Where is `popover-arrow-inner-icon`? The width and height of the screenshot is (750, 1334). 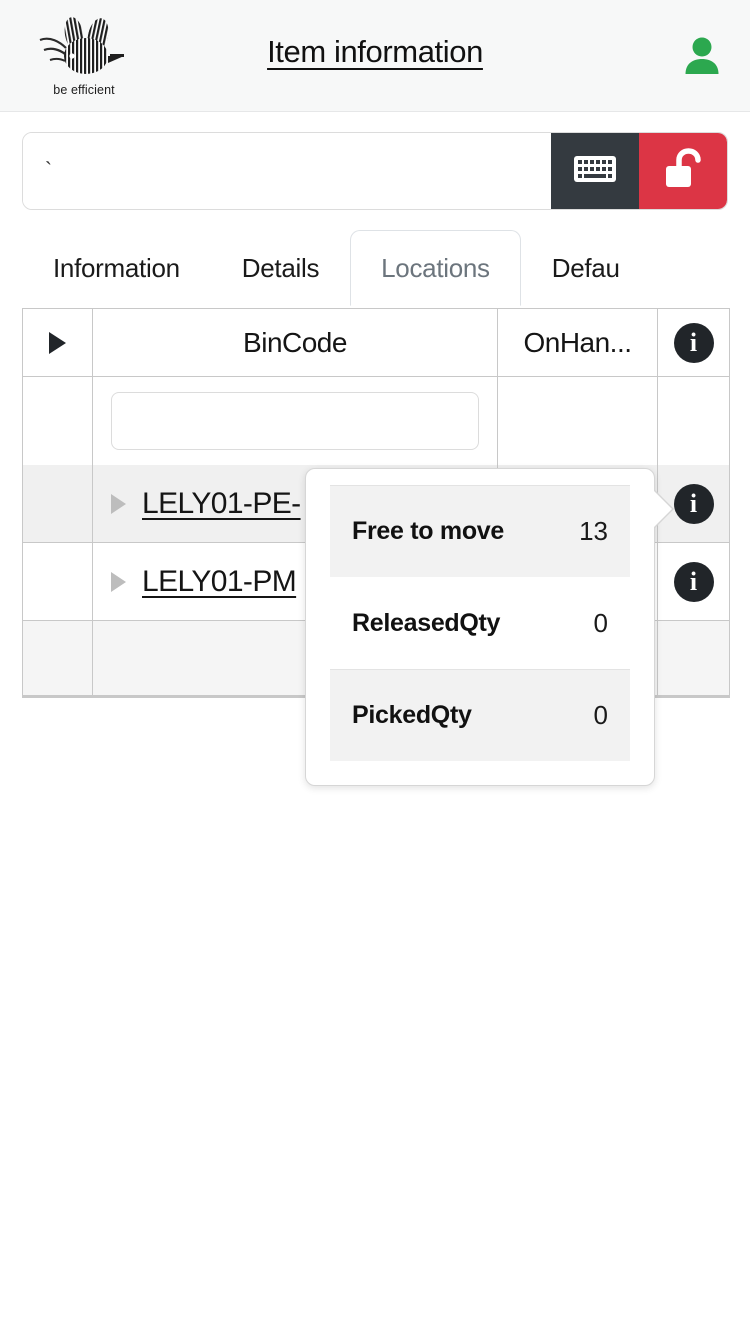 popover-arrow-inner-icon is located at coordinates (662, 509).